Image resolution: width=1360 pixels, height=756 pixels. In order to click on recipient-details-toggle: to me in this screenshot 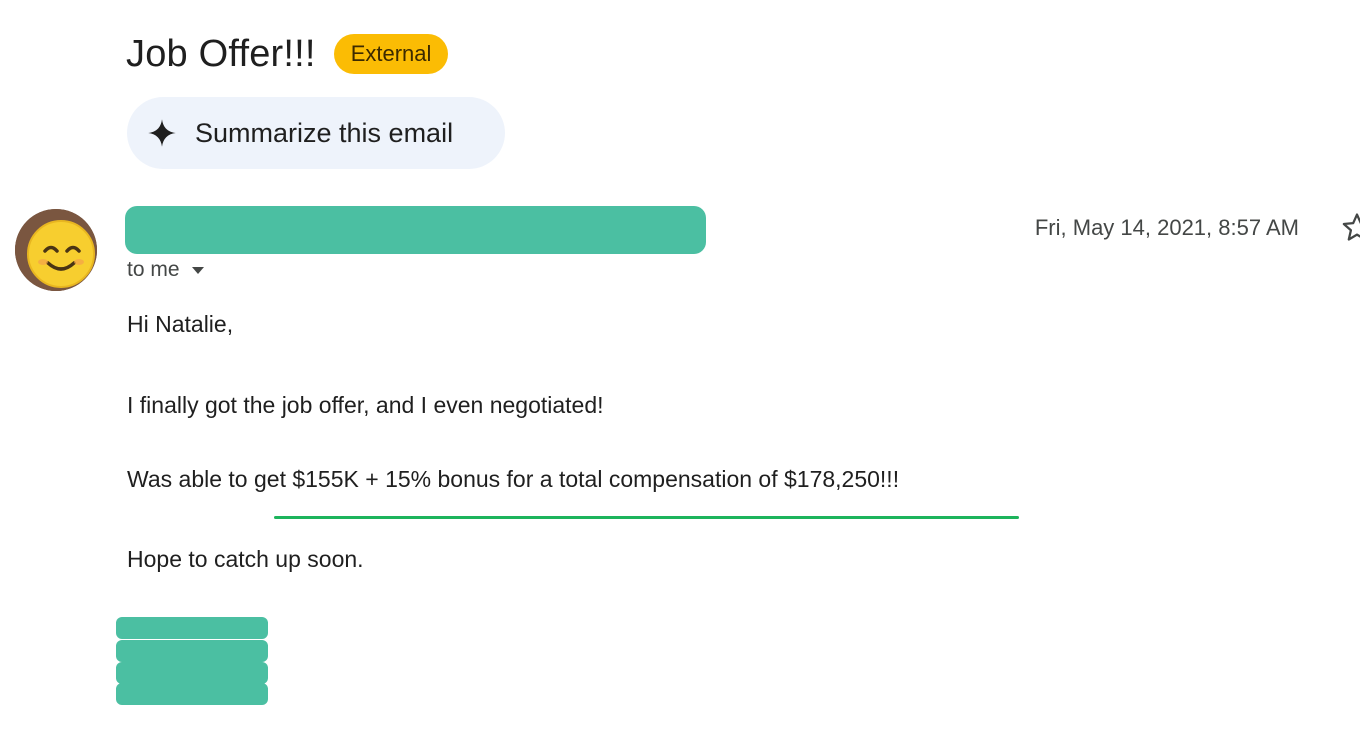, I will do `click(165, 270)`.